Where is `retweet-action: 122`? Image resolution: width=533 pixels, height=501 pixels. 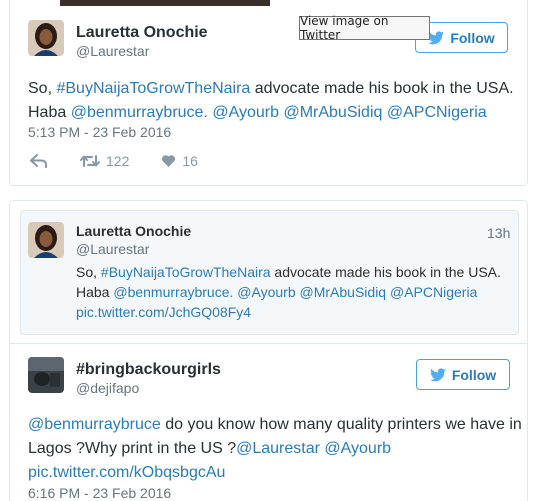
retweet-action: 122 is located at coordinates (104, 161).